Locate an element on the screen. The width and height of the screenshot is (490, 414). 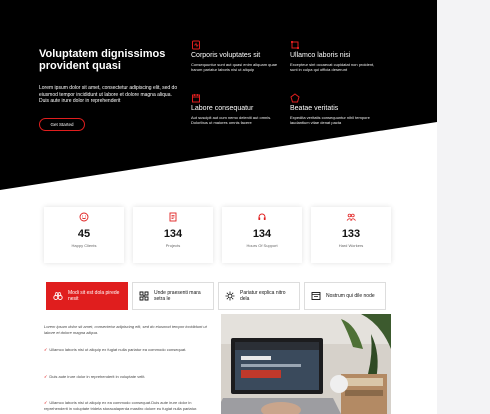
stat-label: Projects is located at coordinates (173, 245).